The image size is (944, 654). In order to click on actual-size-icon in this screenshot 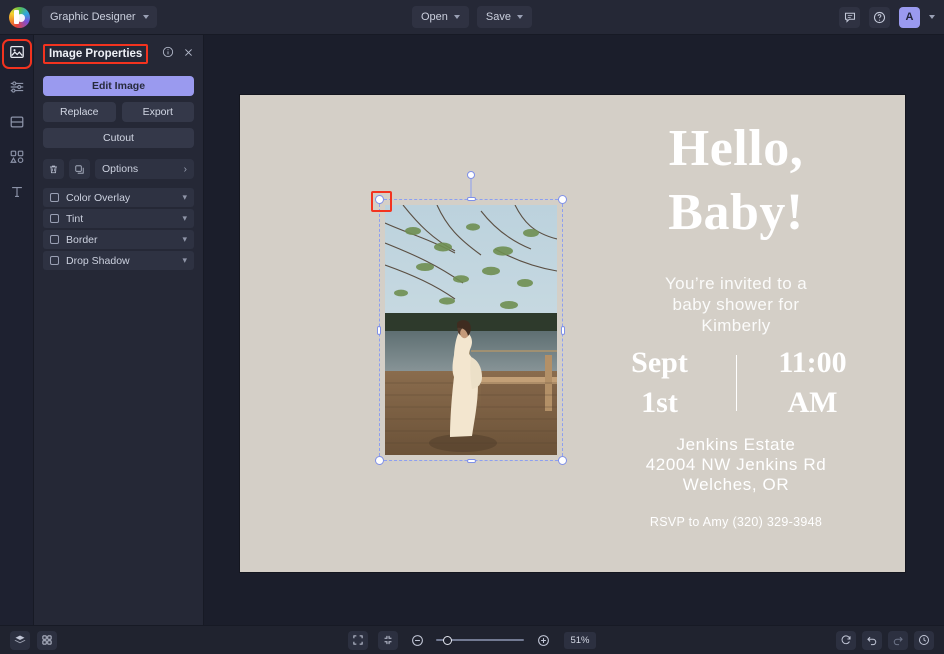, I will do `click(388, 640)`.